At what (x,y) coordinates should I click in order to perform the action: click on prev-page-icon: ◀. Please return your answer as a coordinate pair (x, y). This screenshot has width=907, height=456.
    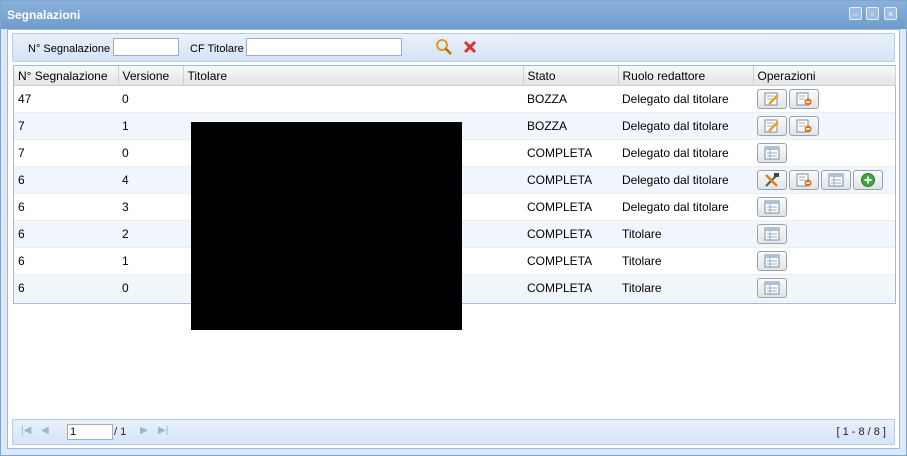
    Looking at the image, I should click on (45, 430).